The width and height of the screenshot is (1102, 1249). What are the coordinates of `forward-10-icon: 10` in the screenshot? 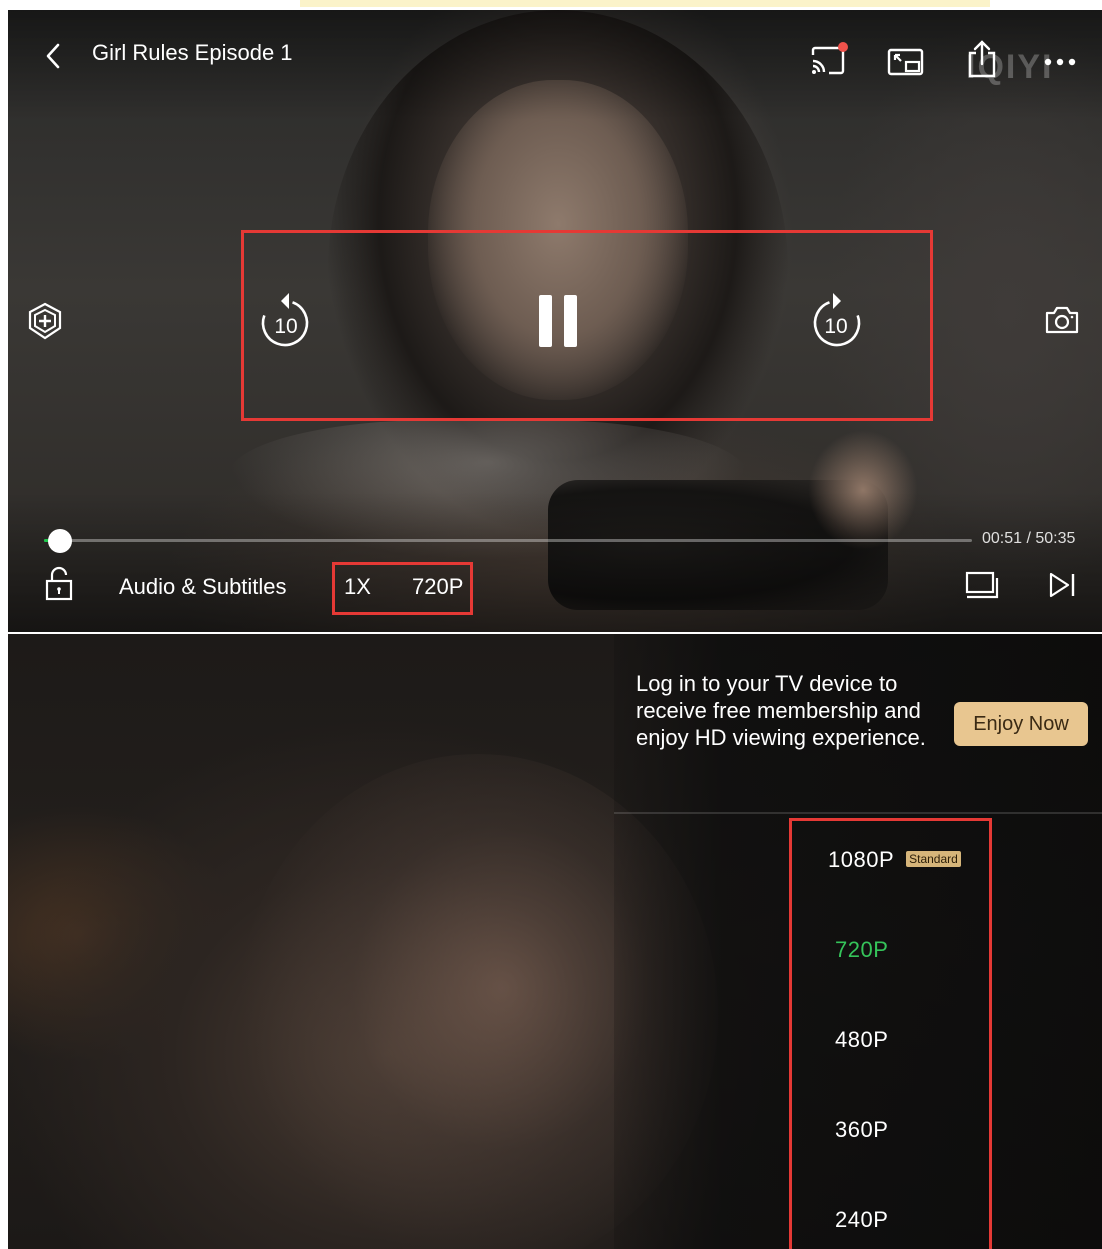 It's located at (837, 320).